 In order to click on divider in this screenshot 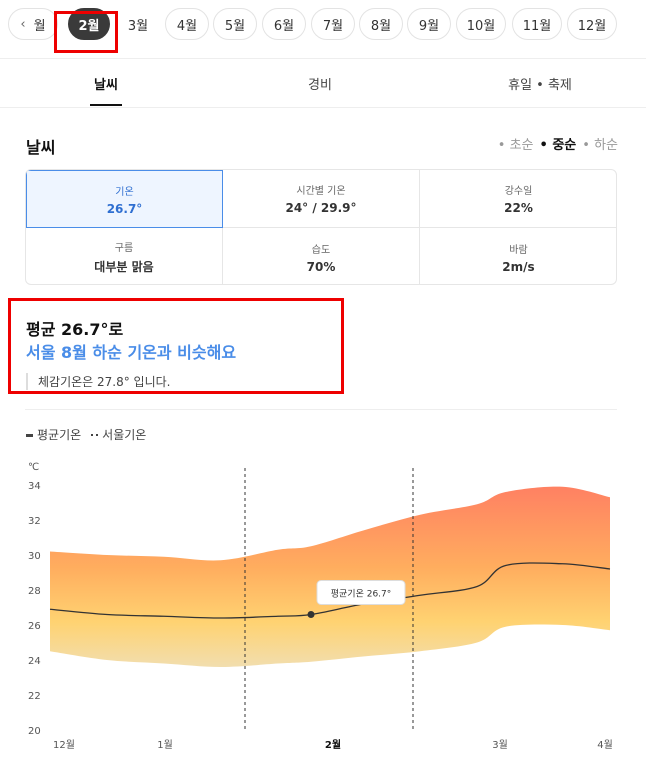, I will do `click(321, 409)`.